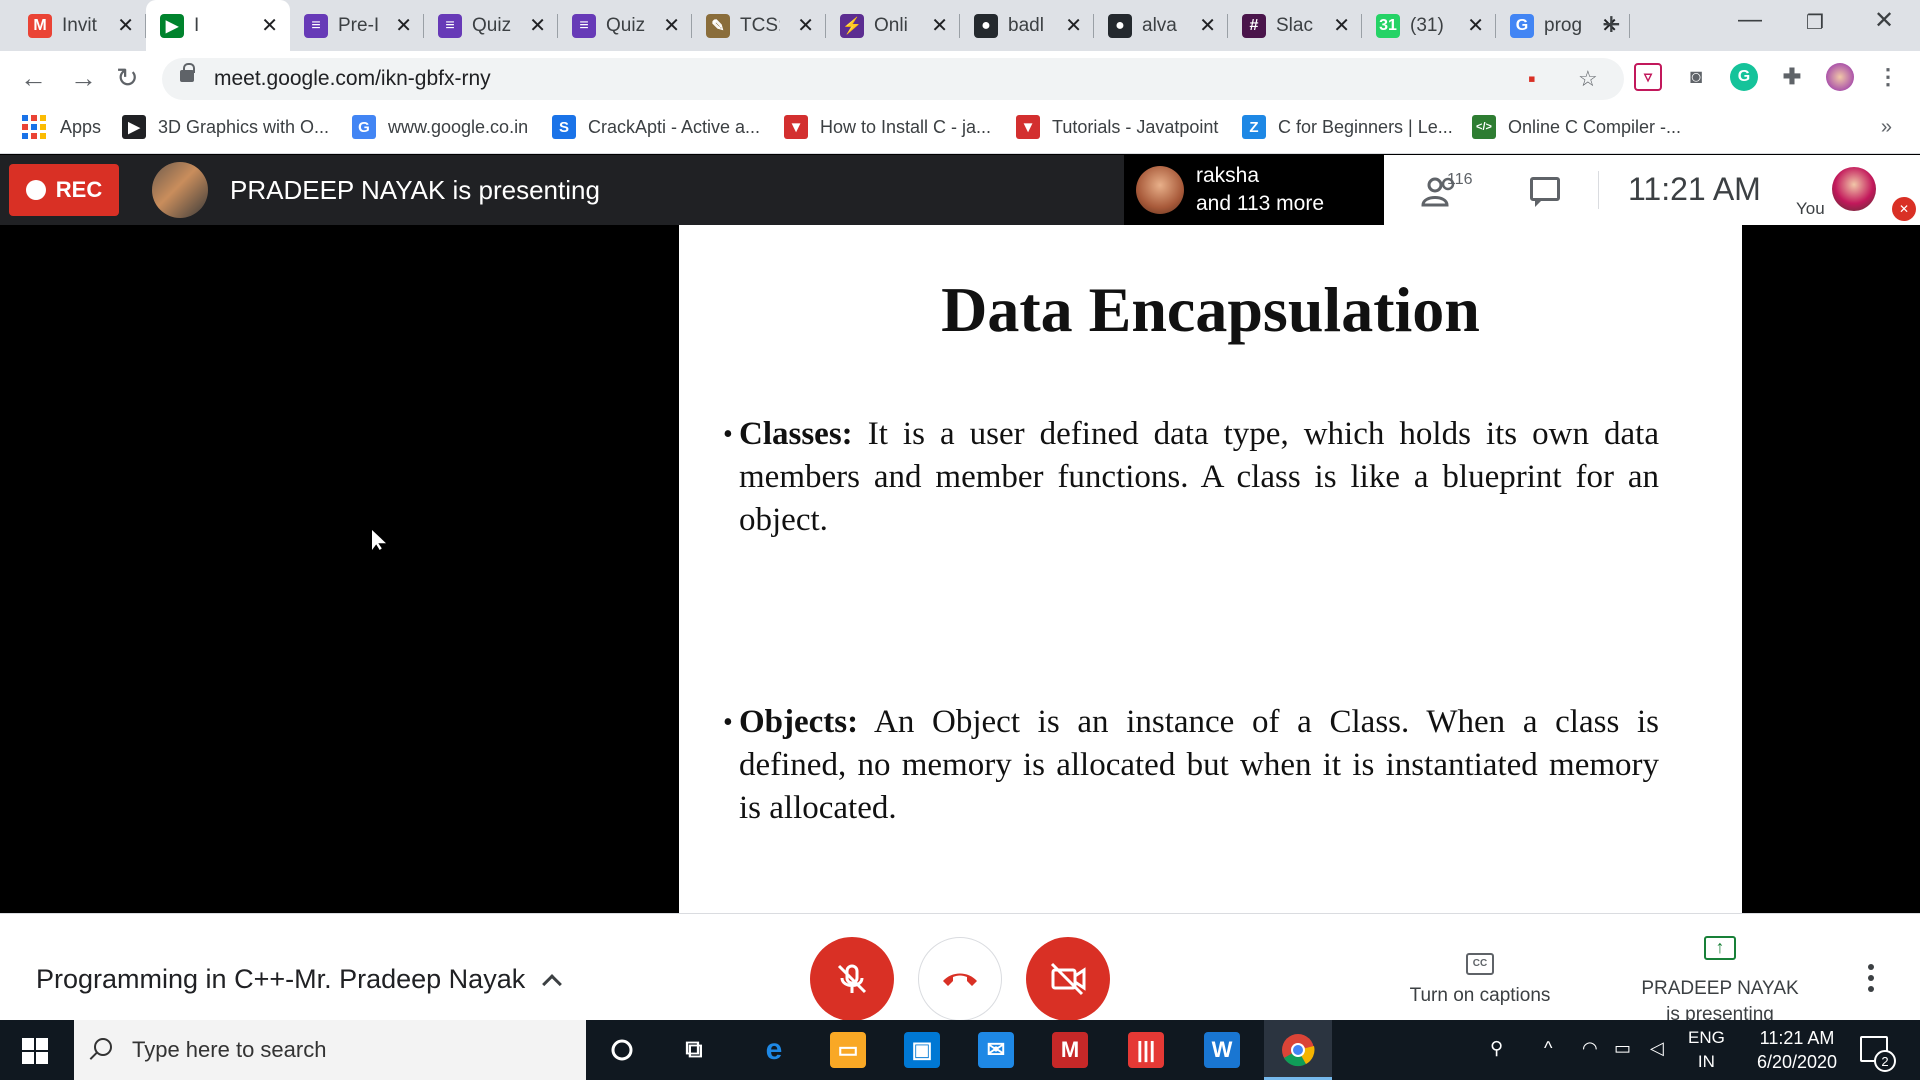 This screenshot has height=1080, width=1920. Describe the element at coordinates (1222, 1050) in the screenshot. I see `wps-writer-icon: W` at that location.